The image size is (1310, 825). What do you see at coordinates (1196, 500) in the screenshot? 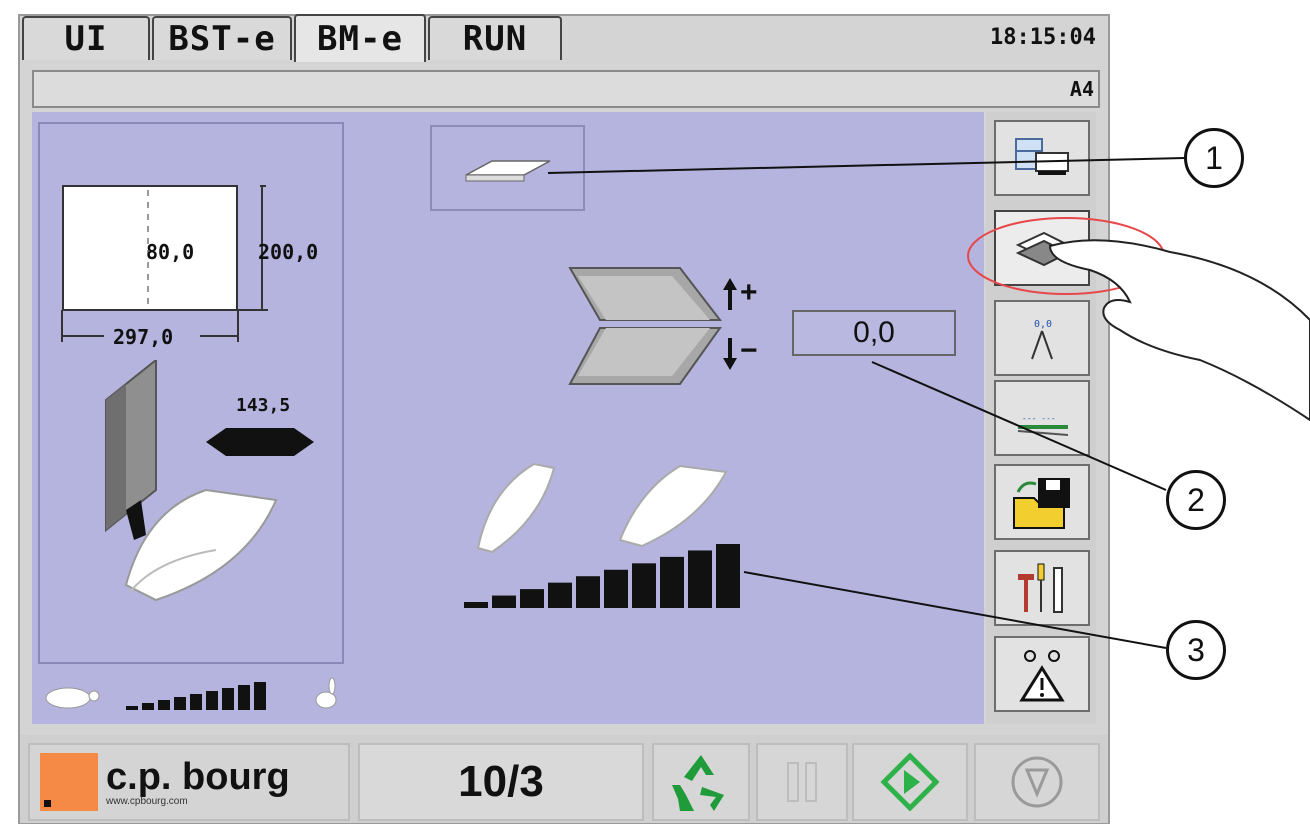
I see `callout-2: 2` at bounding box center [1196, 500].